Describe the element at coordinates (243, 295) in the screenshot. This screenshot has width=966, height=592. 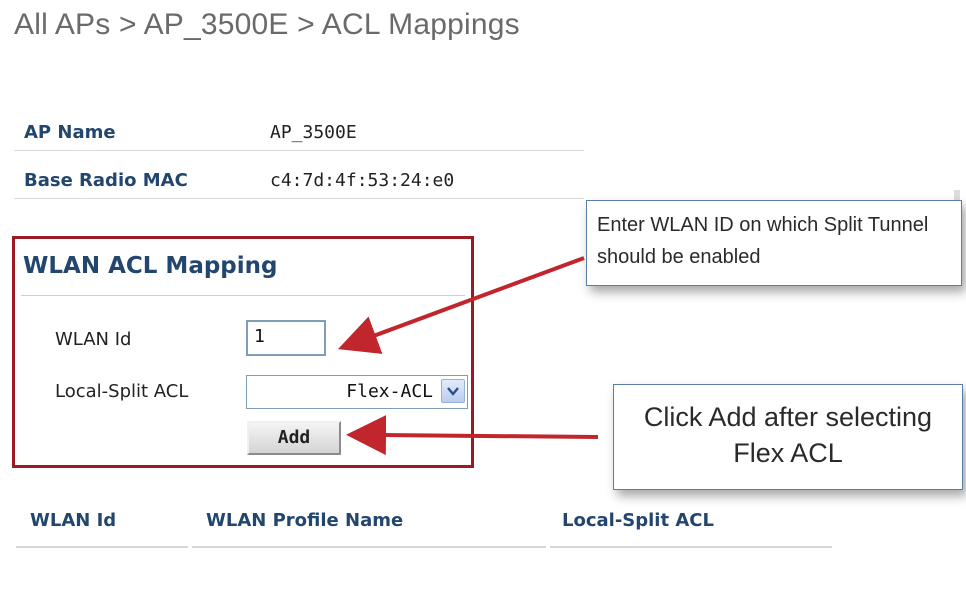
I see `panel-divider` at that location.